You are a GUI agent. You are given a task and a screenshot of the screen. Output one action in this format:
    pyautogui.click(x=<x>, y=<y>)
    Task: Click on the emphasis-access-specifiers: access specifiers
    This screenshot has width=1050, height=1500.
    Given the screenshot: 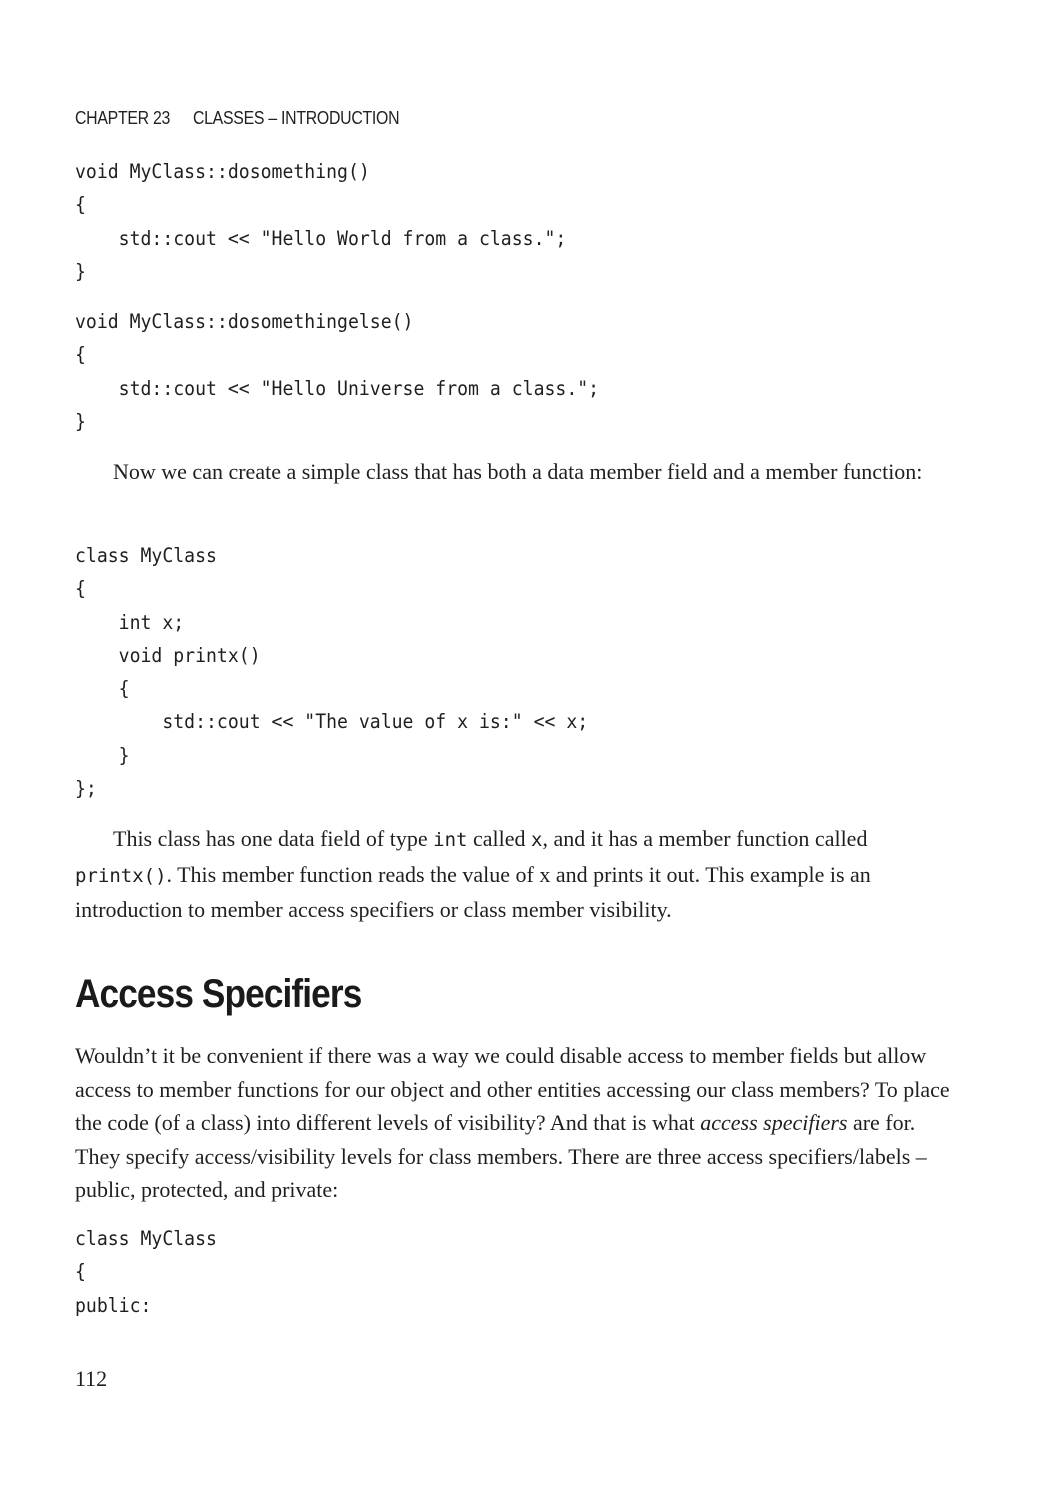 What is the action you would take?
    pyautogui.click(x=774, y=1122)
    